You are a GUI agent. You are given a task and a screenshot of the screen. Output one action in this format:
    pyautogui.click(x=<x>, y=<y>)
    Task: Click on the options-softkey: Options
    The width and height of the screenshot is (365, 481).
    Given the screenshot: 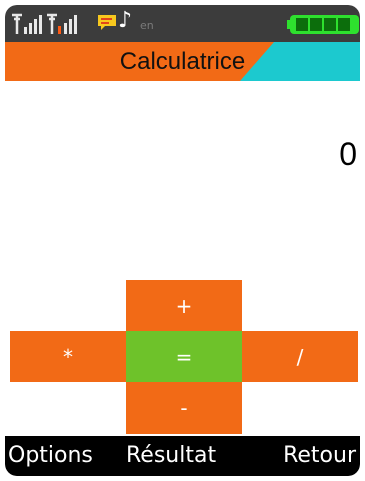 What is the action you would take?
    pyautogui.click(x=50, y=456)
    